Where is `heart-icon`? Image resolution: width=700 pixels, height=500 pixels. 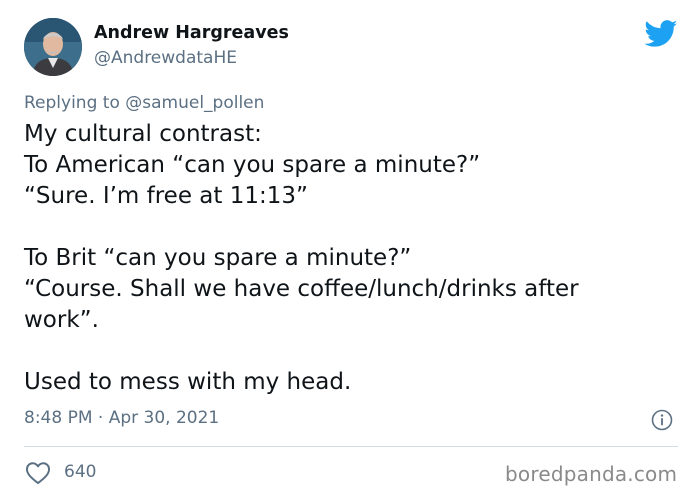 heart-icon is located at coordinates (38, 473).